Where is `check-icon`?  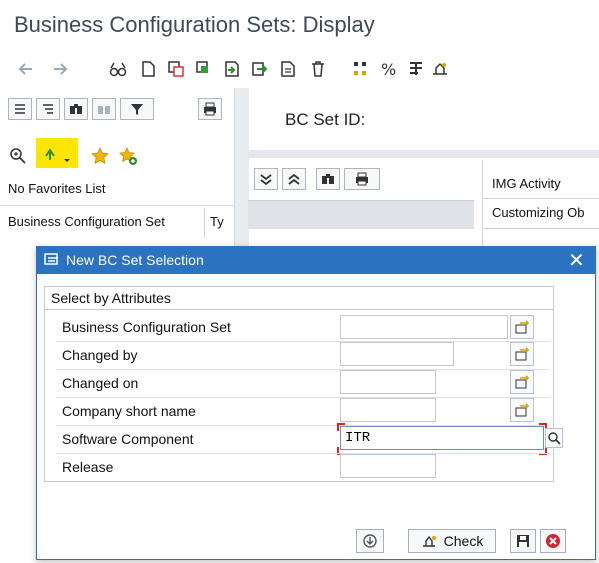
check-icon is located at coordinates (429, 541).